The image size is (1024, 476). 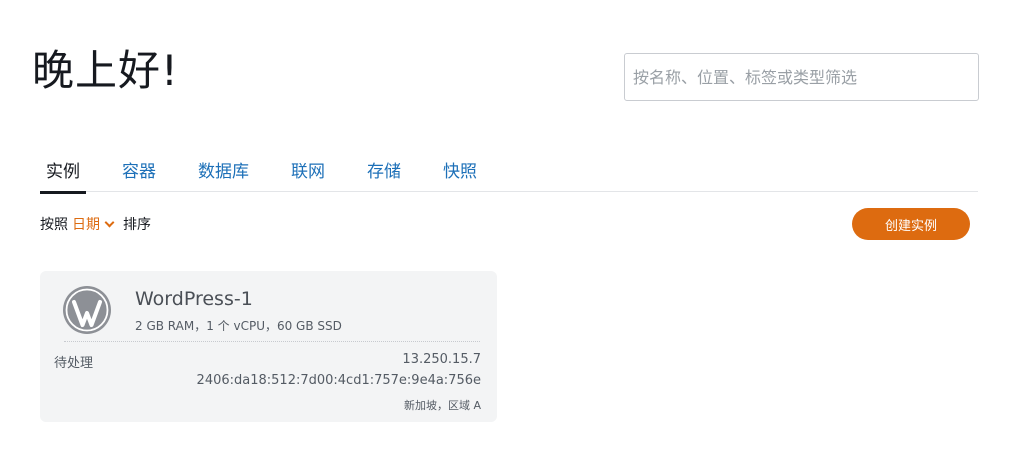 I want to click on instance-spec: 2 GB RAM，1 个 vCPU，60 GB SSD, so click(x=238, y=326).